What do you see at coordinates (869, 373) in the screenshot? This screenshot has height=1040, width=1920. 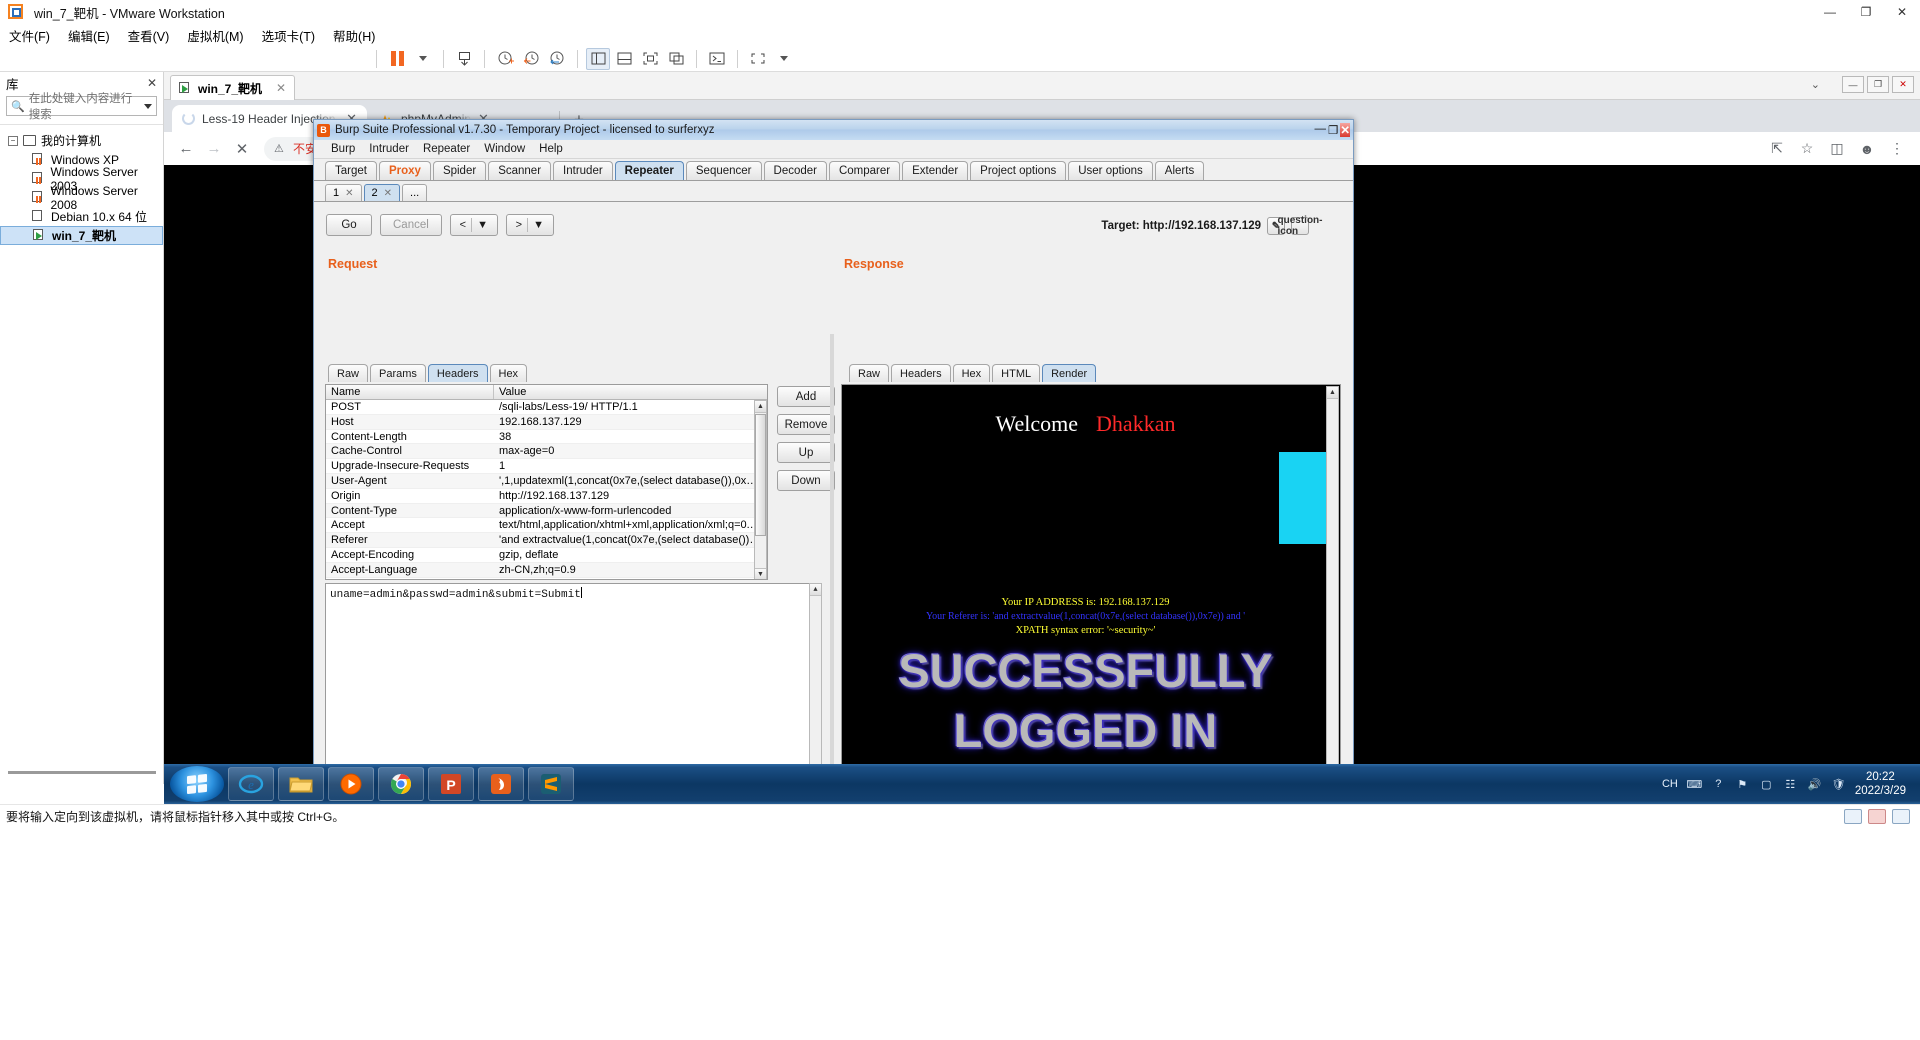 I see `response-tab-raw: Raw` at bounding box center [869, 373].